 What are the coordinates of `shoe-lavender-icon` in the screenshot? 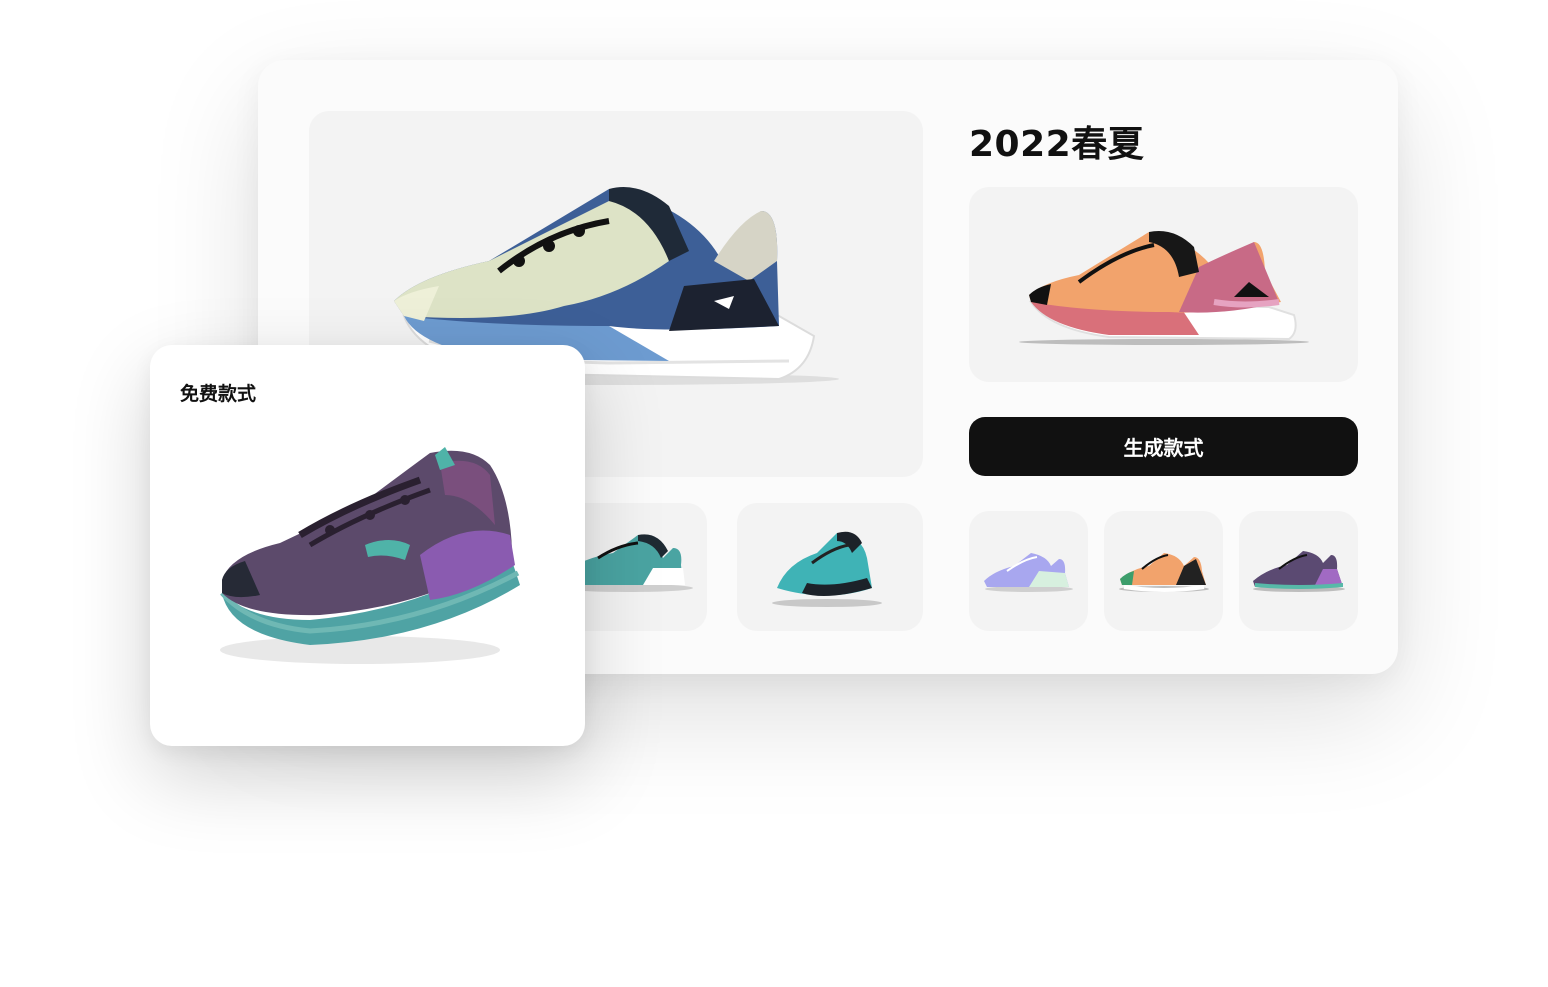 It's located at (1028, 572).